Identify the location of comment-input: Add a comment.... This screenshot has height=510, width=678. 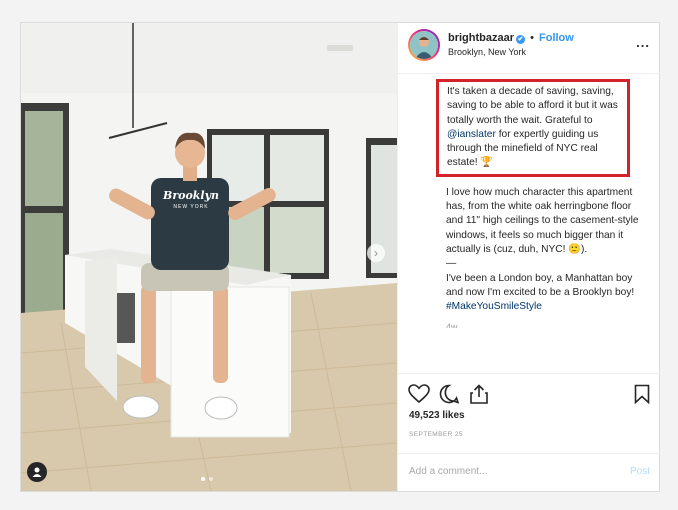
(448, 471).